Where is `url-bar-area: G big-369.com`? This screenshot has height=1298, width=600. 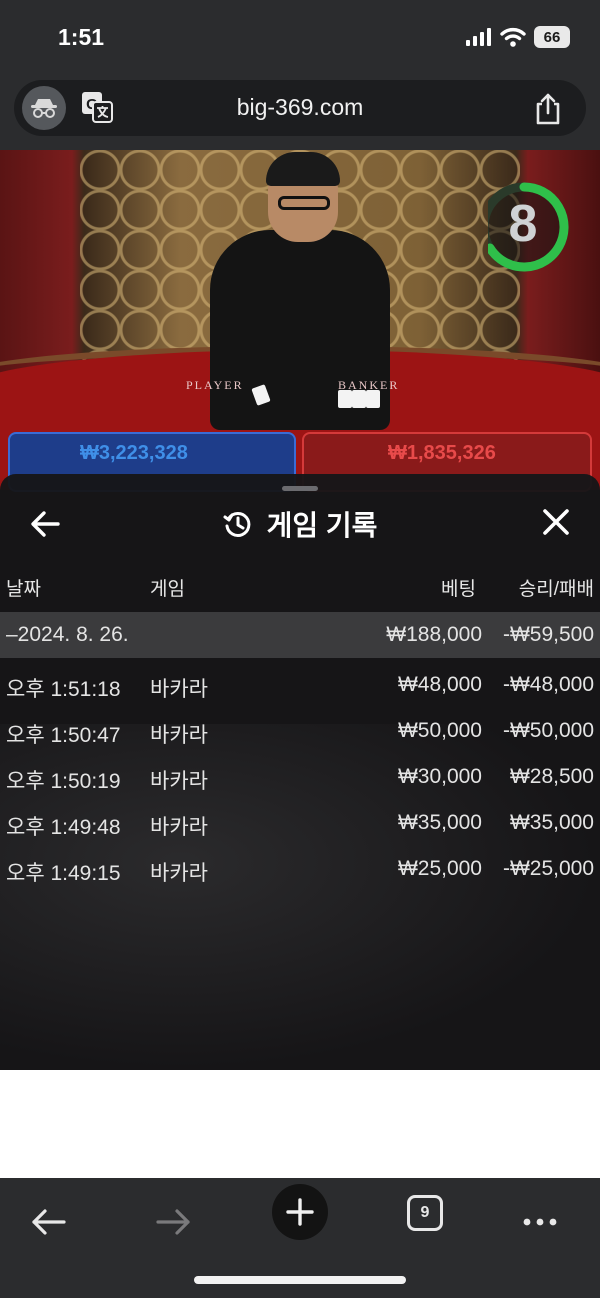 url-bar-area: G big-369.com is located at coordinates (300, 114).